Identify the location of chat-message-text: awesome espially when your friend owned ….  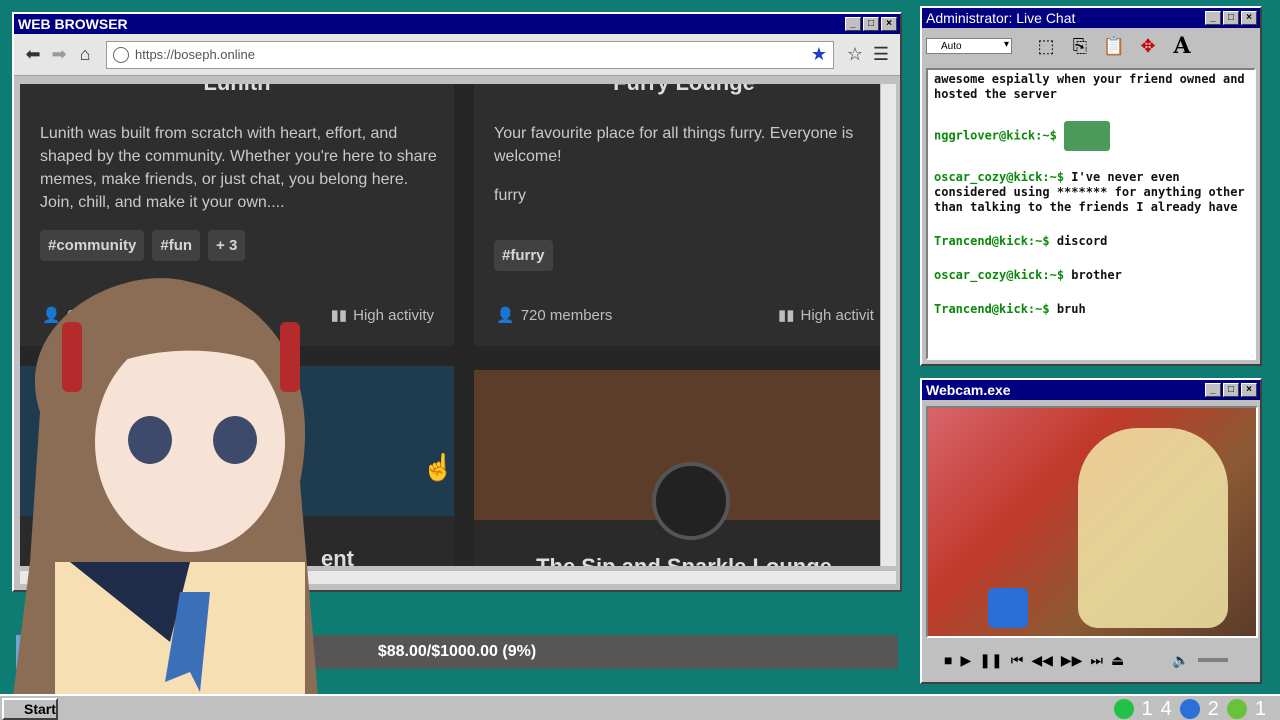
(1089, 86).